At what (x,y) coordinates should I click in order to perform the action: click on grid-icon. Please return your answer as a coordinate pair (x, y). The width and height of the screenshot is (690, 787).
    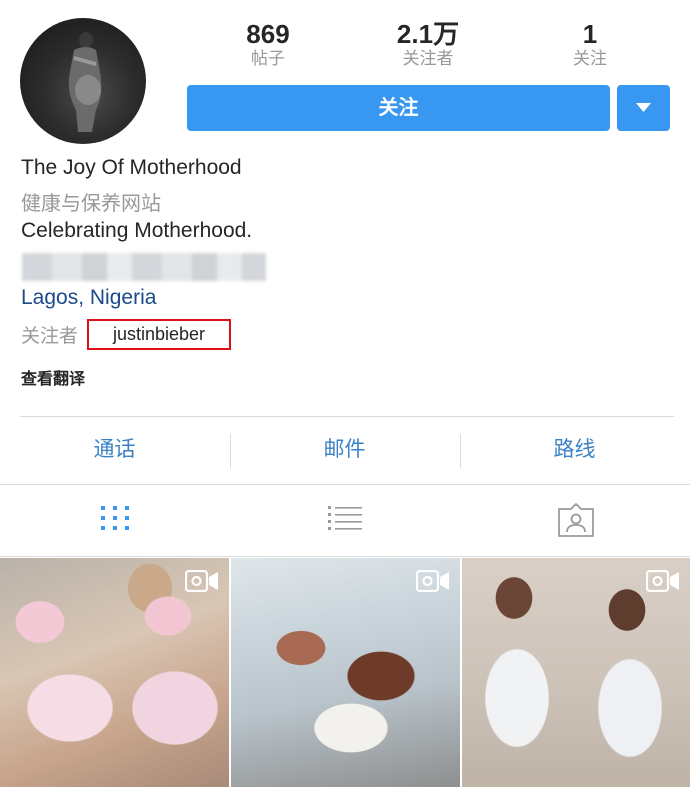
    Looking at the image, I should click on (115, 518).